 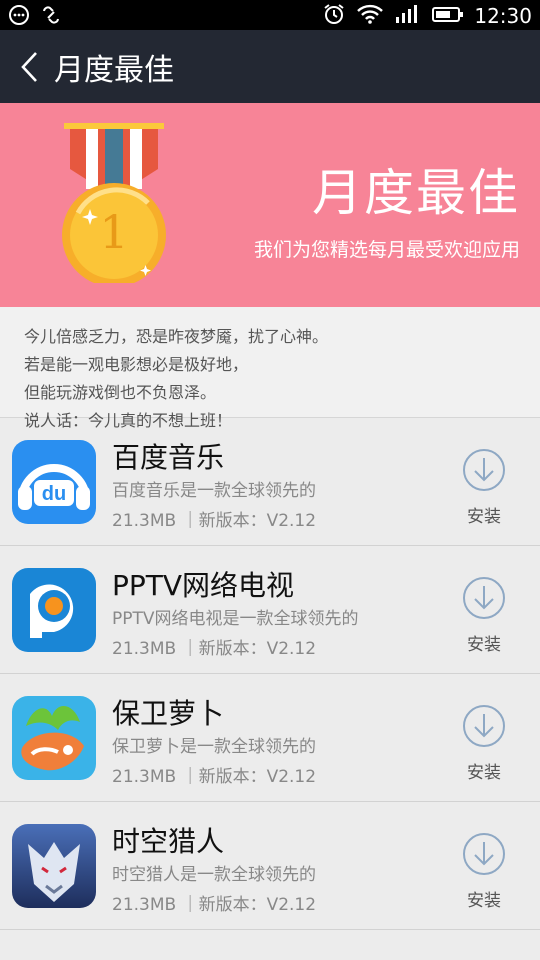 What do you see at coordinates (136, 364) in the screenshot?
I see `intro-line: 若是能一观电影想必是极好地，` at bounding box center [136, 364].